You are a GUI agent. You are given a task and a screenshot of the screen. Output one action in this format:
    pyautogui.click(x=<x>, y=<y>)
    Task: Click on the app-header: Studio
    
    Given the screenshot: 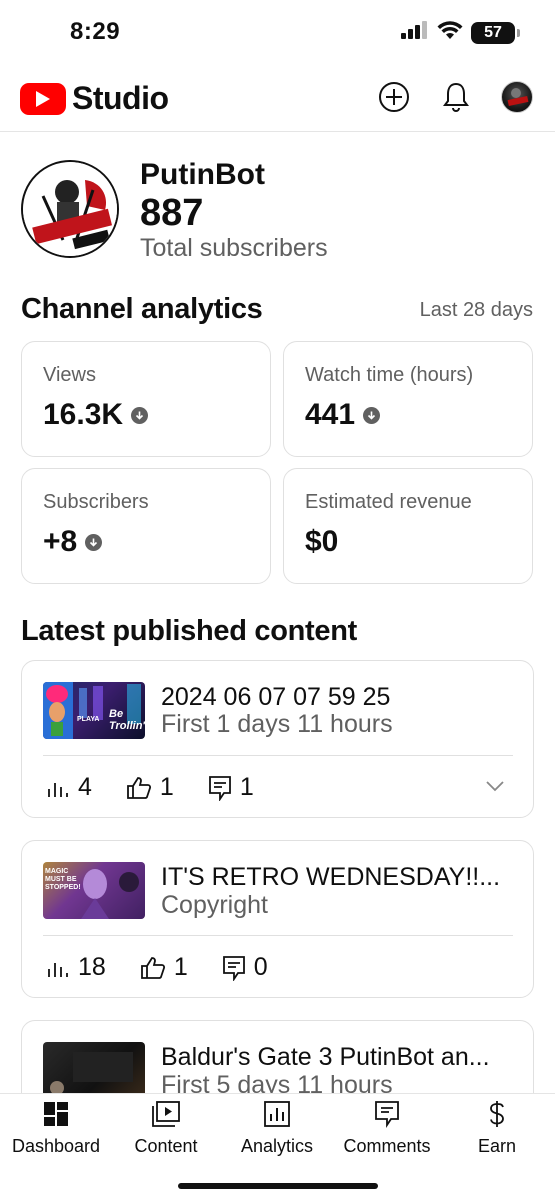 What is the action you would take?
    pyautogui.click(x=277, y=98)
    